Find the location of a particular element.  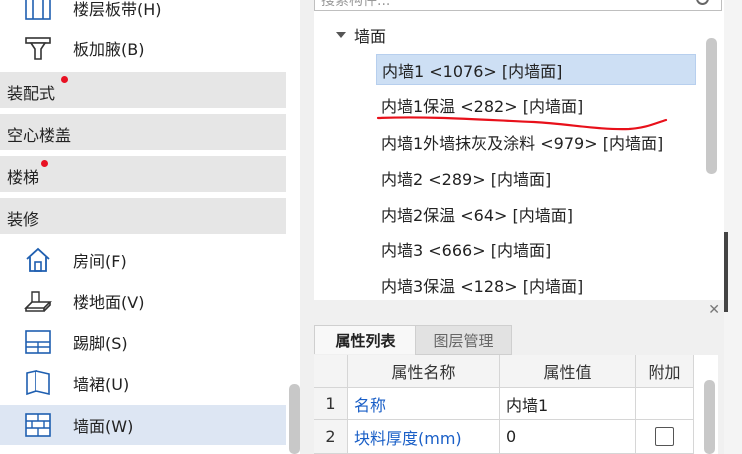

tree-root-wall-surface: 墙面 is located at coordinates (361, 35).